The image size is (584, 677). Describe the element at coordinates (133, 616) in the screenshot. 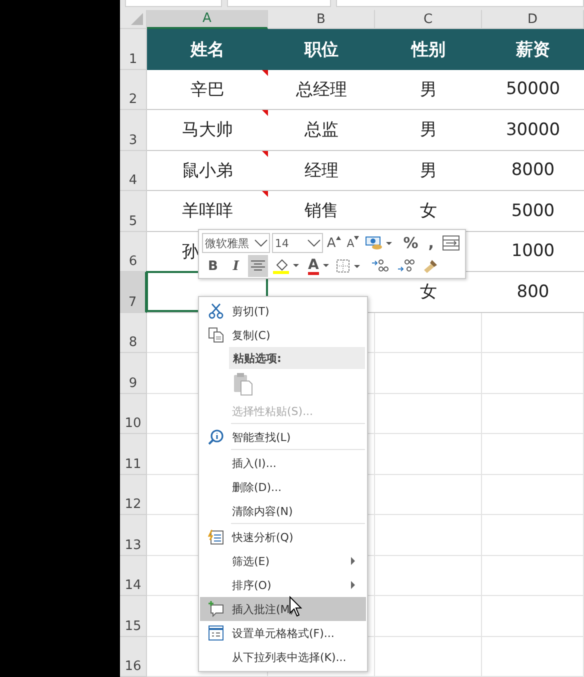

I see `row-header: 15` at that location.